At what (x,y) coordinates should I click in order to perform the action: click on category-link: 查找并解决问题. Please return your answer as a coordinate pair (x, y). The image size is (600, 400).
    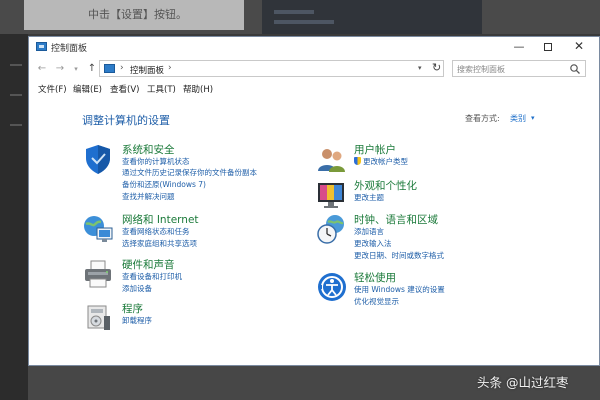
    Looking at the image, I should click on (148, 196).